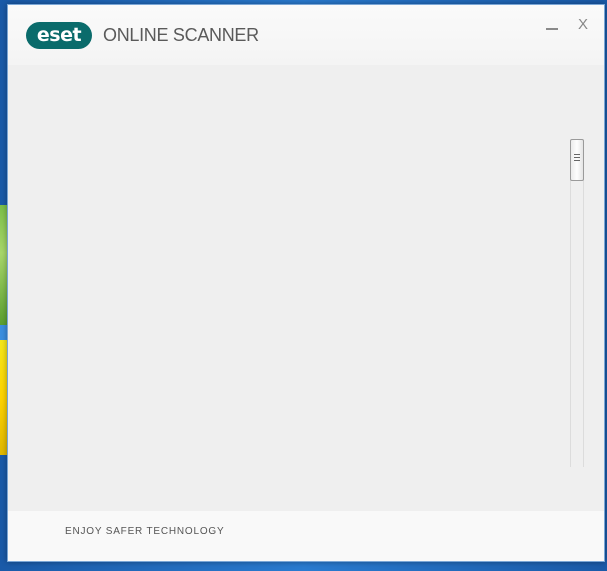  What do you see at coordinates (59, 35) in the screenshot?
I see `eset-logo: eset` at bounding box center [59, 35].